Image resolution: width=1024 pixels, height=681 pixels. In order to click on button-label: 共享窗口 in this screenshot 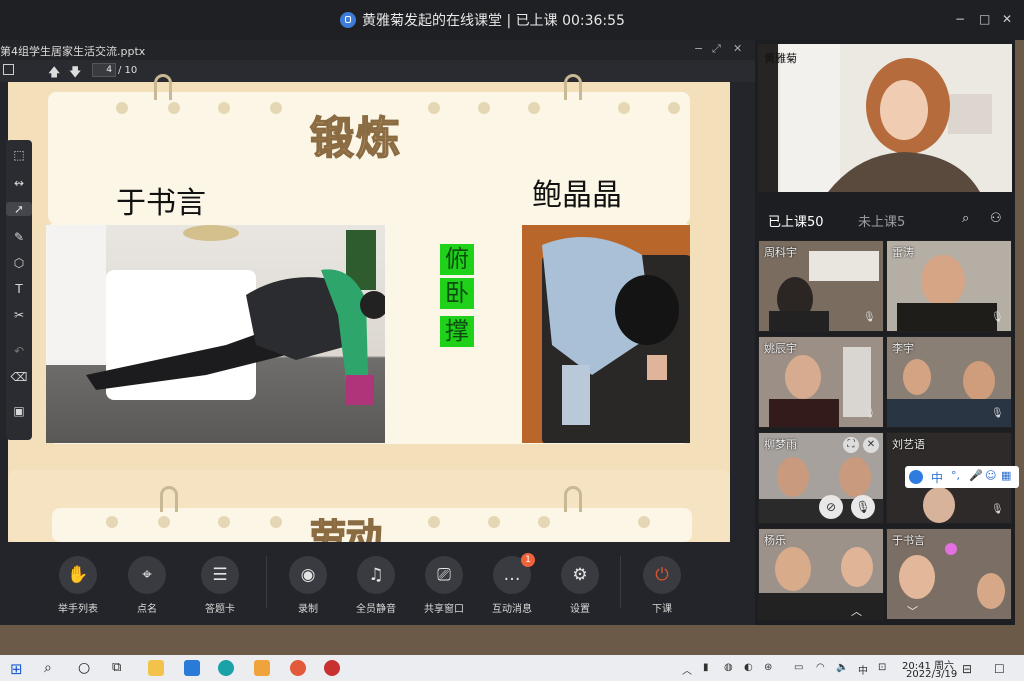, I will do `click(444, 609)`.